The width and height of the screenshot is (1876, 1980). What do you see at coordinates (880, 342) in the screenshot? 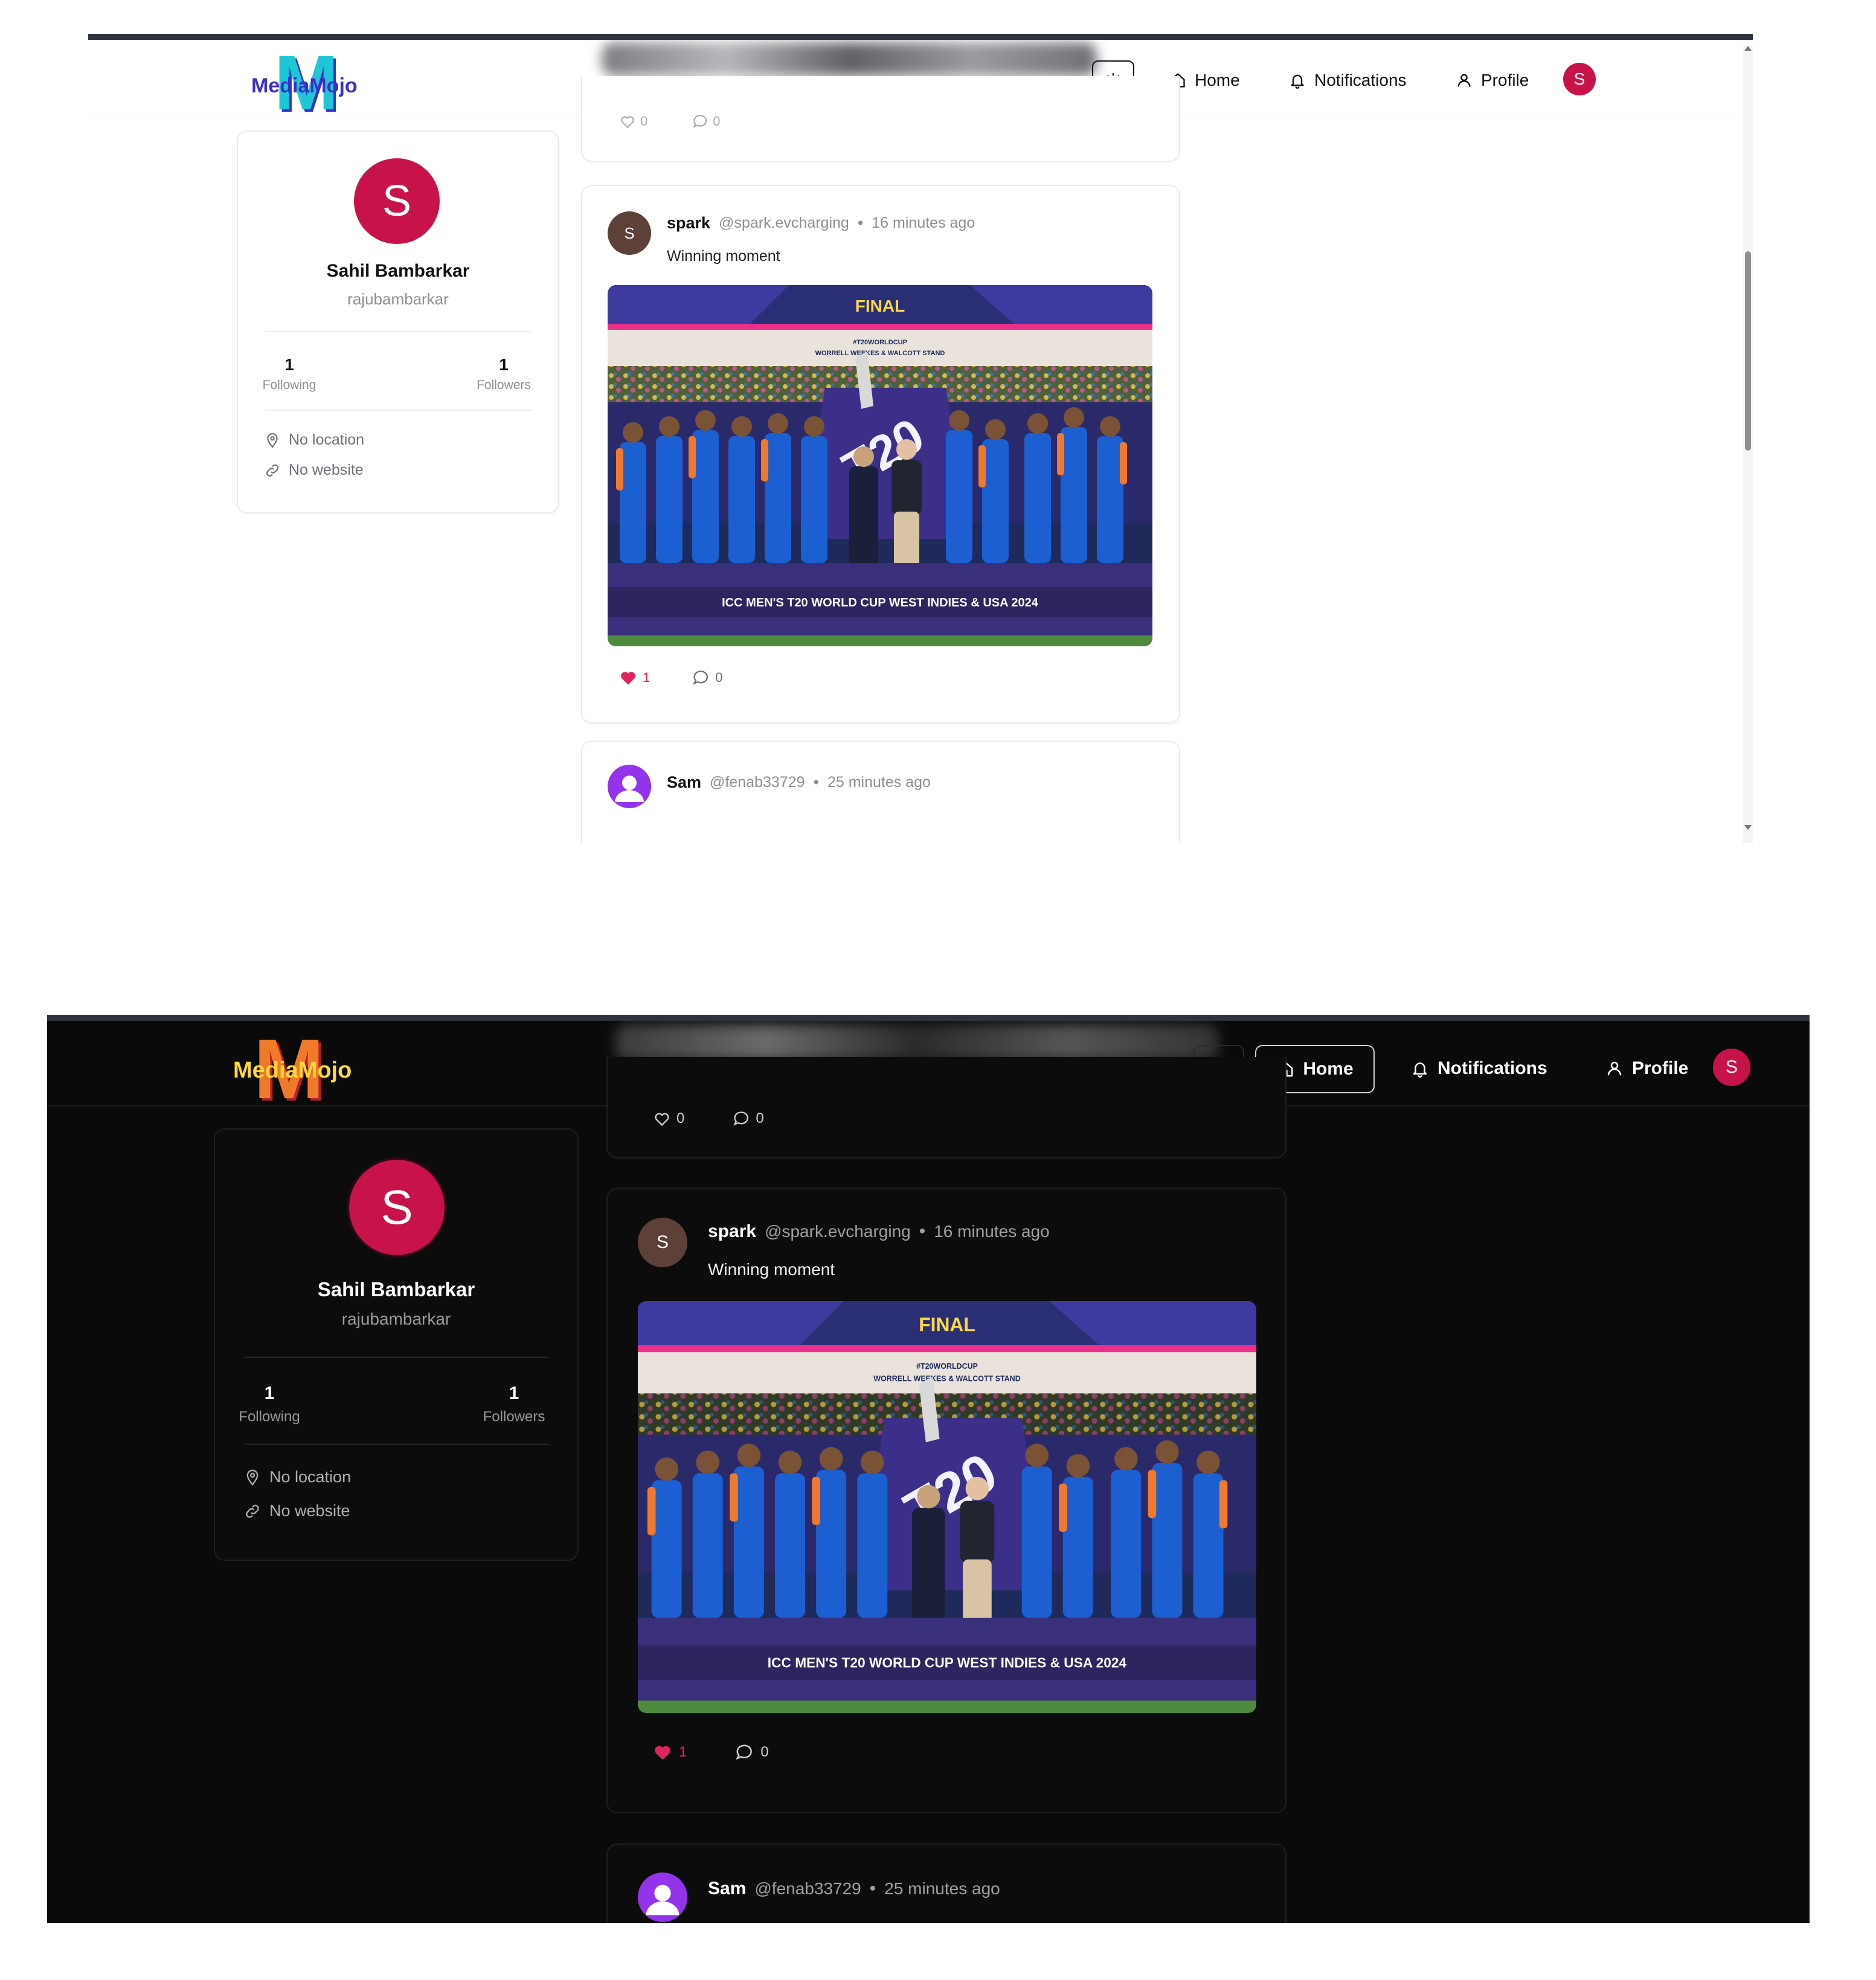
I see `image-hashtag: #T20WORLDCUP` at bounding box center [880, 342].